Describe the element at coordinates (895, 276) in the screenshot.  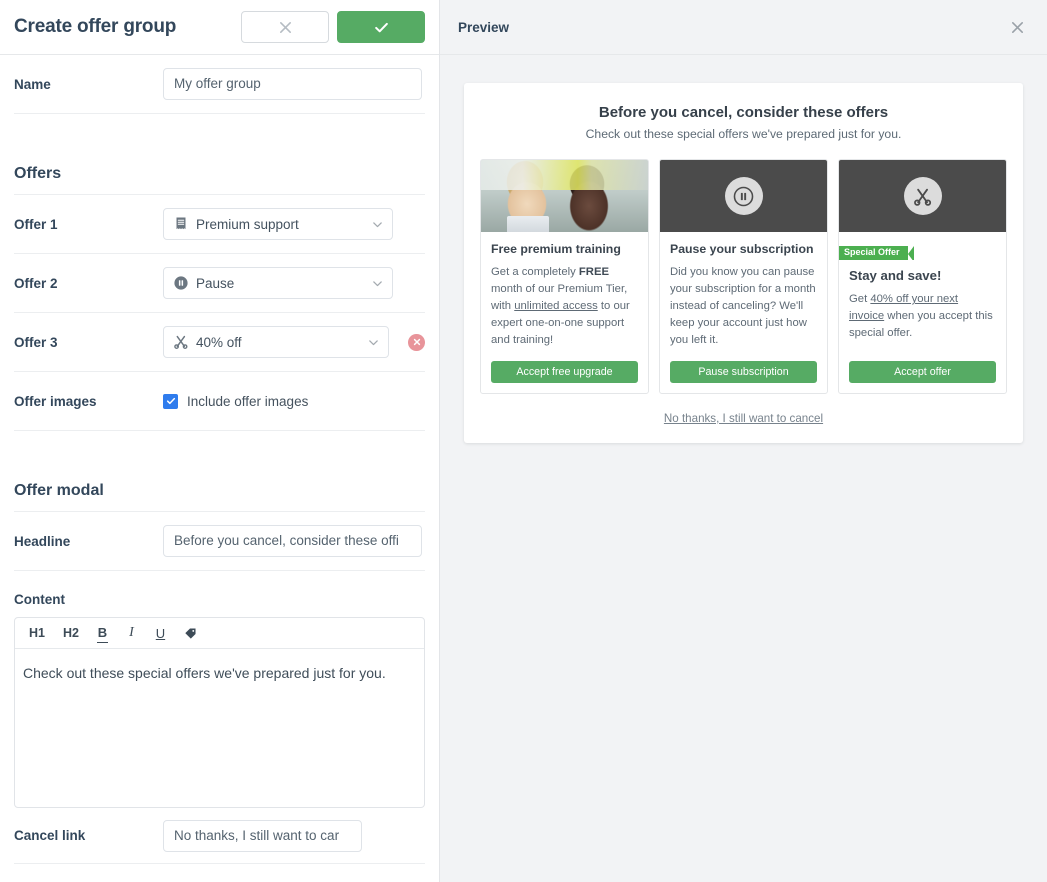
I see `offer-card-title: Stay and save!` at that location.